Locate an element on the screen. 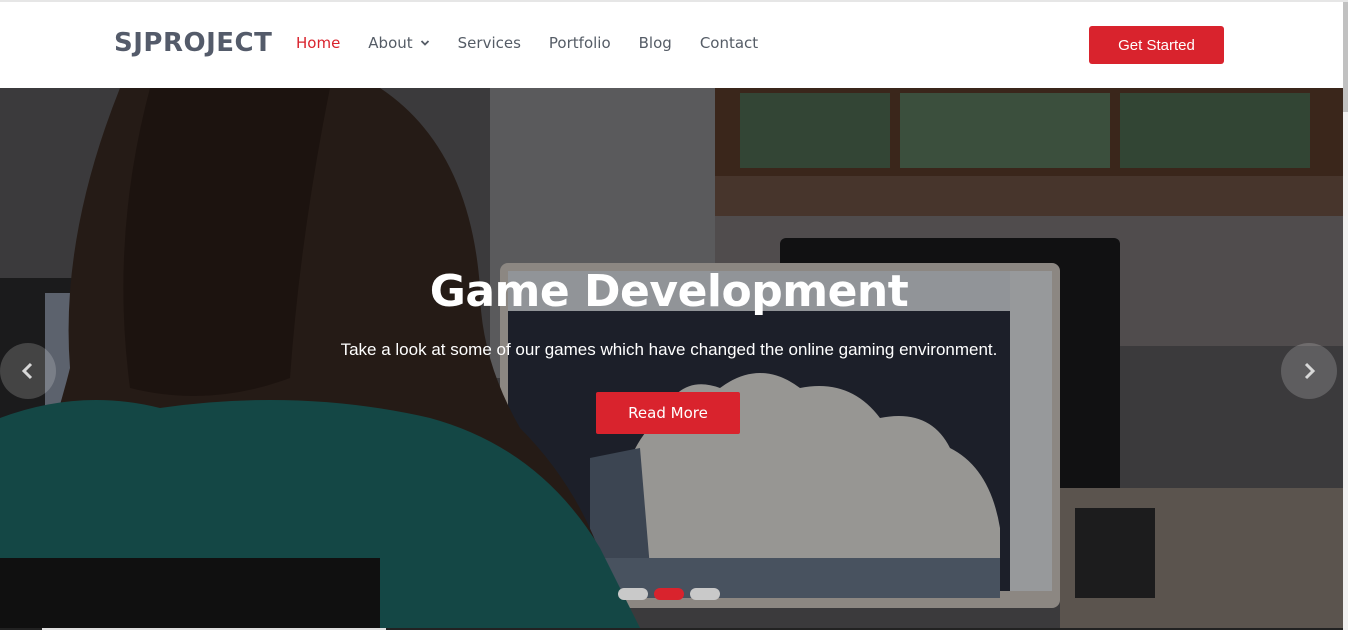  nav-item-contact: Contact is located at coordinates (729, 43).